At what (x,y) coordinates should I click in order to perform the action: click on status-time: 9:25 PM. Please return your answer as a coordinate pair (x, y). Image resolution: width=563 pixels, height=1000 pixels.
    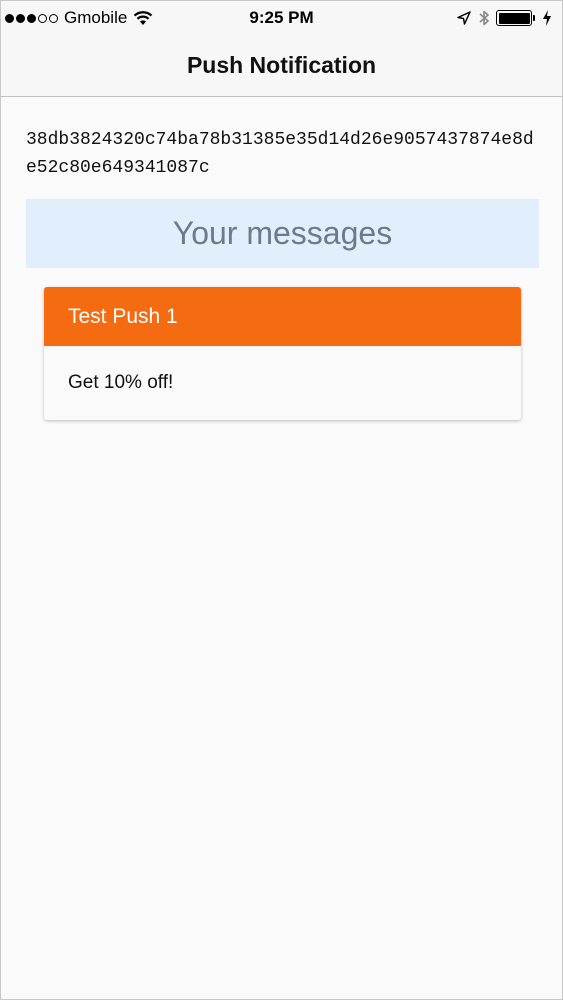
    Looking at the image, I should click on (281, 17).